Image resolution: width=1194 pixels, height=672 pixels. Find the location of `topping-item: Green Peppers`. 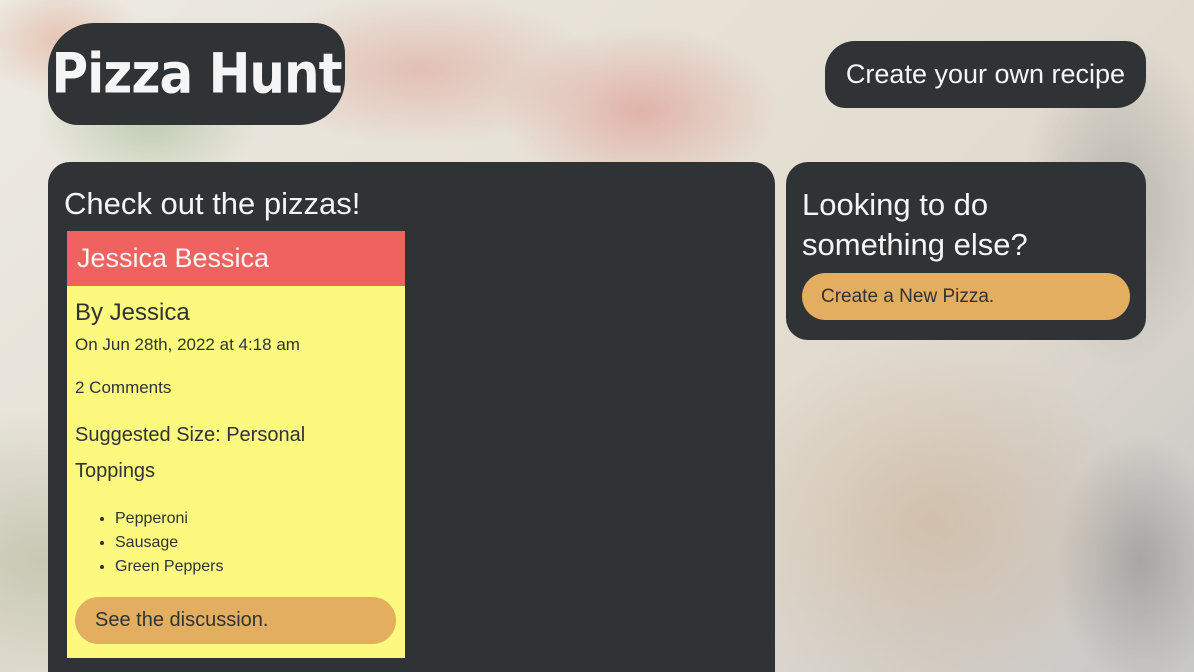

topping-item: Green Peppers is located at coordinates (256, 567).